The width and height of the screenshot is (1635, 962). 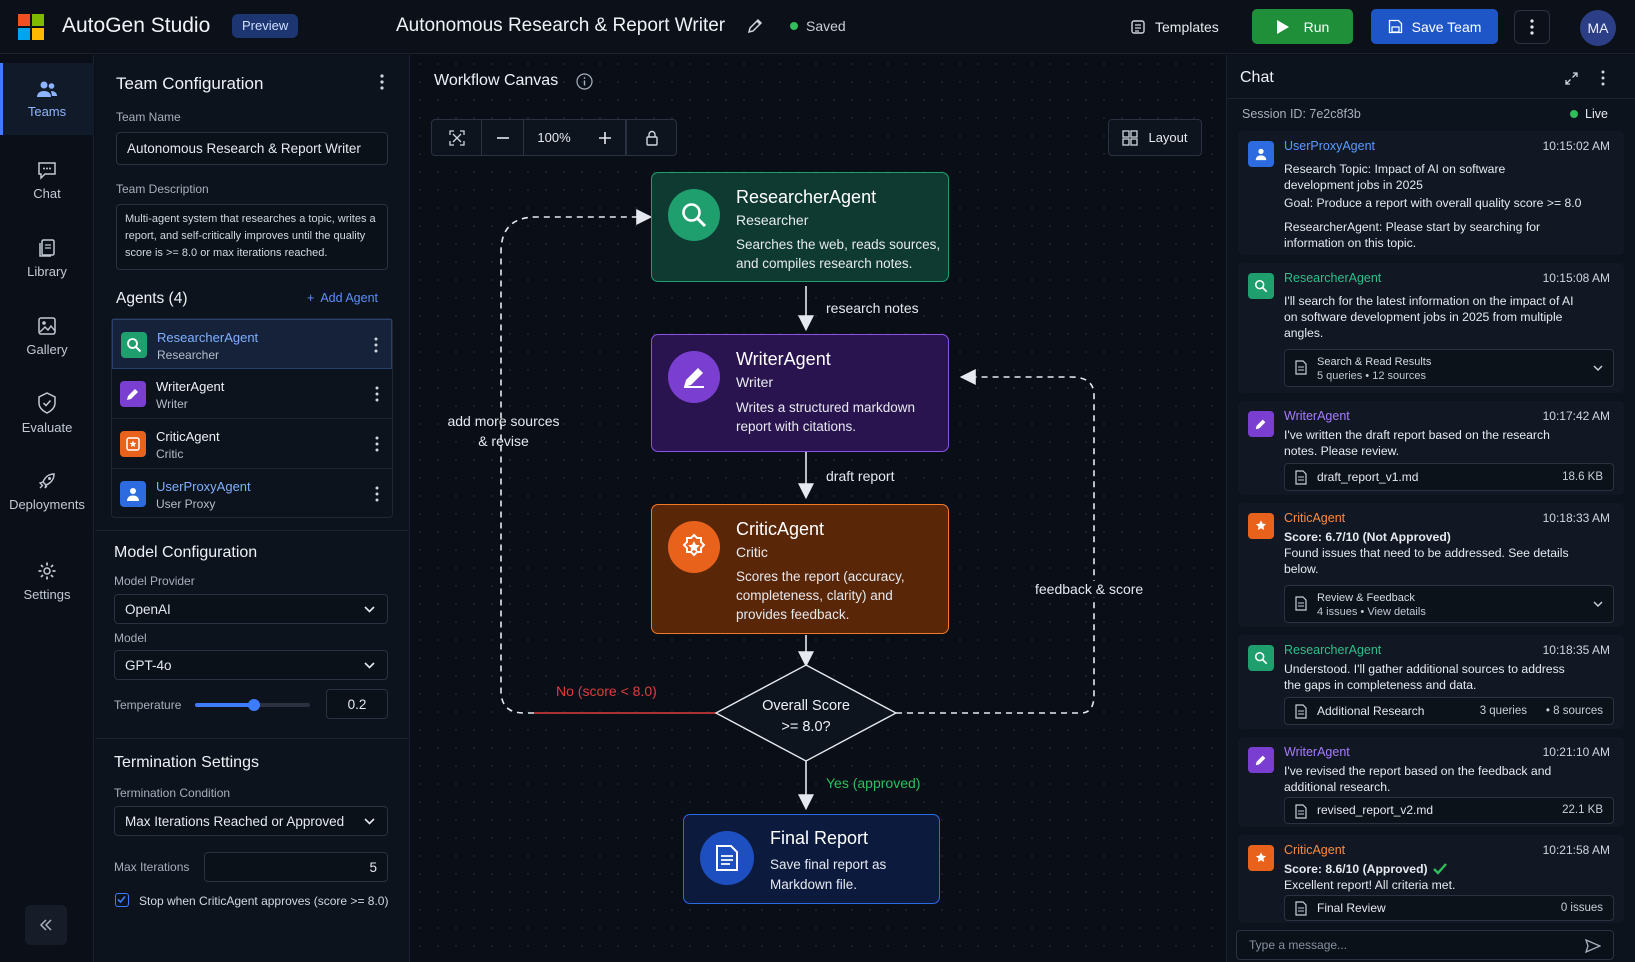 What do you see at coordinates (47, 271) in the screenshot?
I see `nav-label: Library` at bounding box center [47, 271].